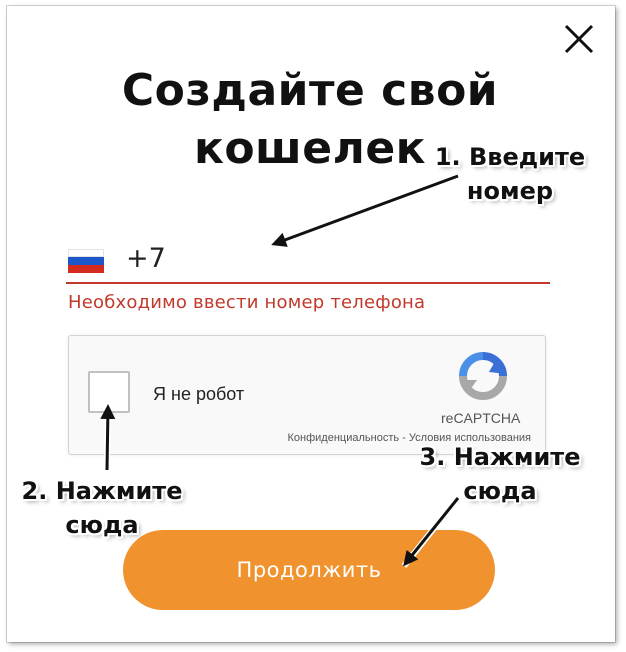 The image size is (626, 652). I want to click on annotation-step-1-line-2: номер, so click(510, 191).